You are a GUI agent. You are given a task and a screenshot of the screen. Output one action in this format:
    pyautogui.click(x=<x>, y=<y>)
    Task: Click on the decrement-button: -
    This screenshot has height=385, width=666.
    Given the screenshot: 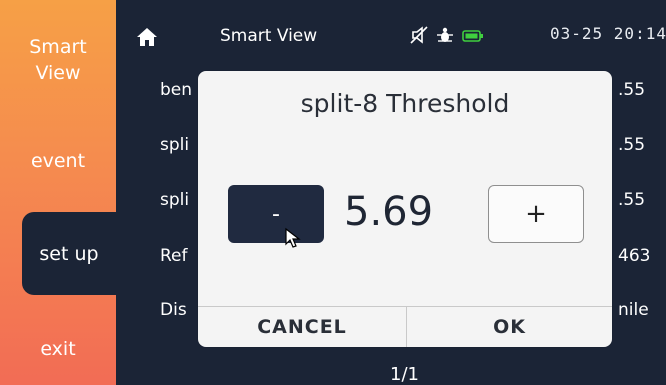 What is the action you would take?
    pyautogui.click(x=276, y=214)
    